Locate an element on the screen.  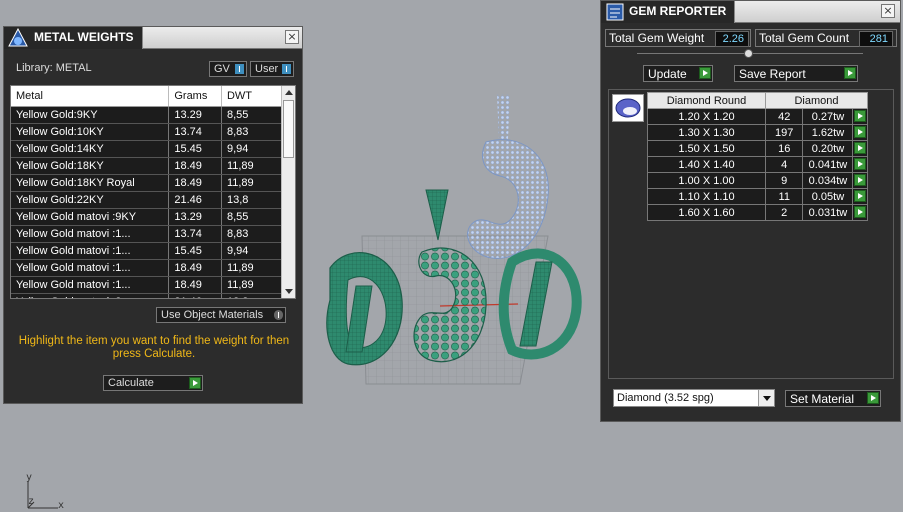
metal-cell-metal: Yellow Gold:18KY is located at coordinates (90, 166).